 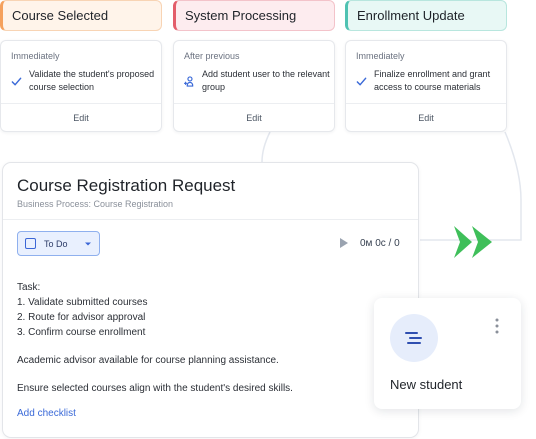 I want to click on step-title: Course Selected, so click(x=60, y=15).